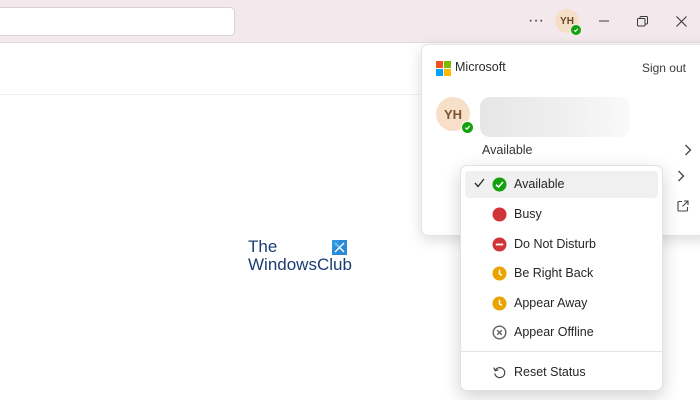 This screenshot has height=400, width=700. Describe the element at coordinates (561, 351) in the screenshot. I see `menu-divider` at that location.